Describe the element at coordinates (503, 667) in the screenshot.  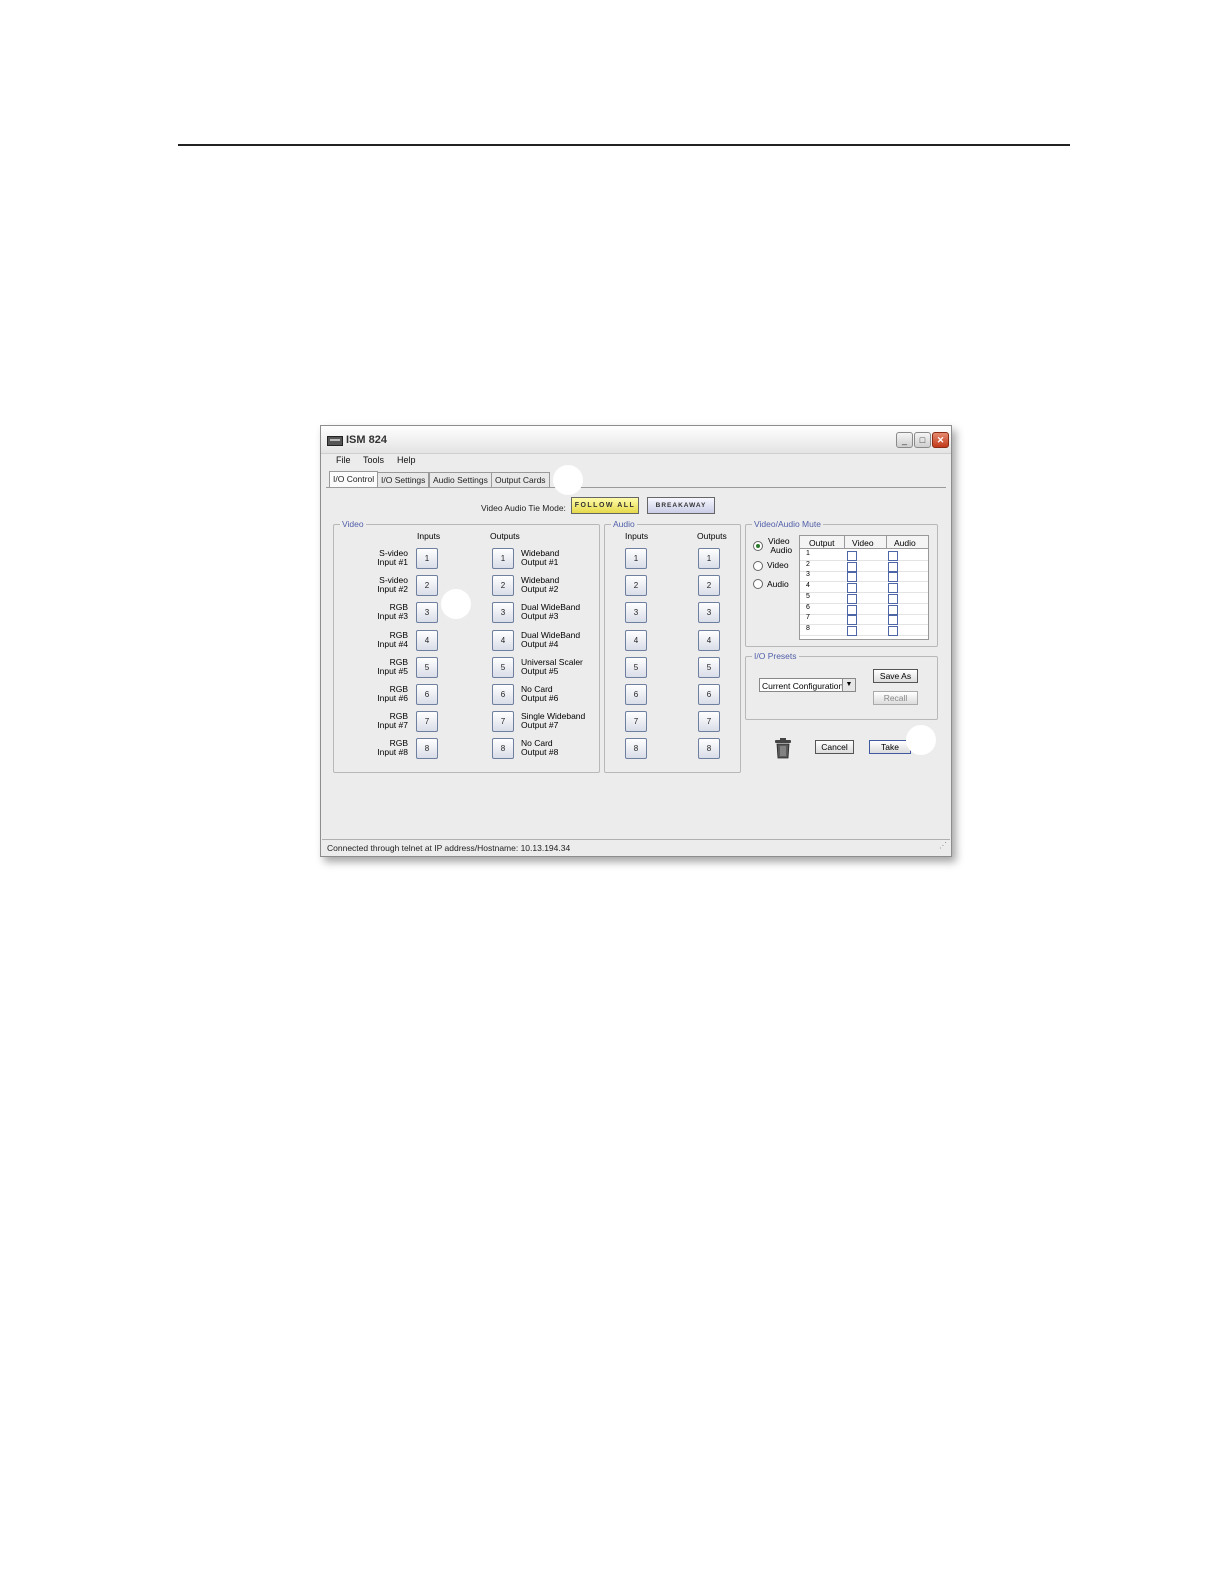
I see `video-output-button-5: 5` at that location.